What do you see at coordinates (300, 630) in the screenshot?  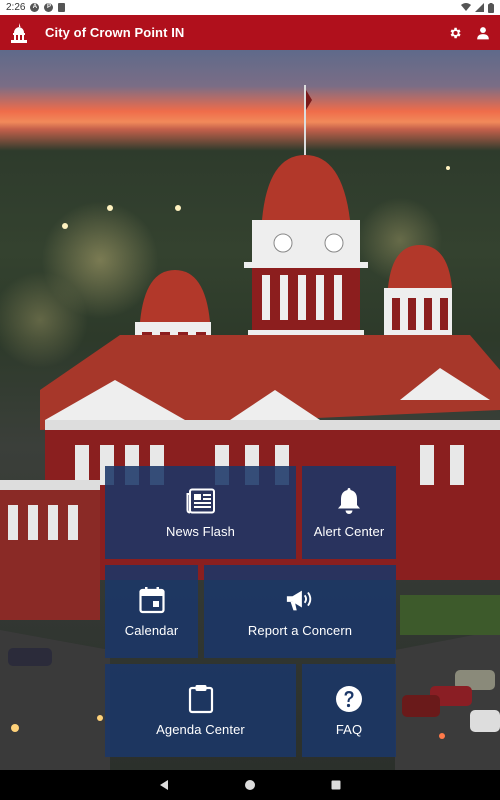 I see `report-a-concern-label: Report a Concern` at bounding box center [300, 630].